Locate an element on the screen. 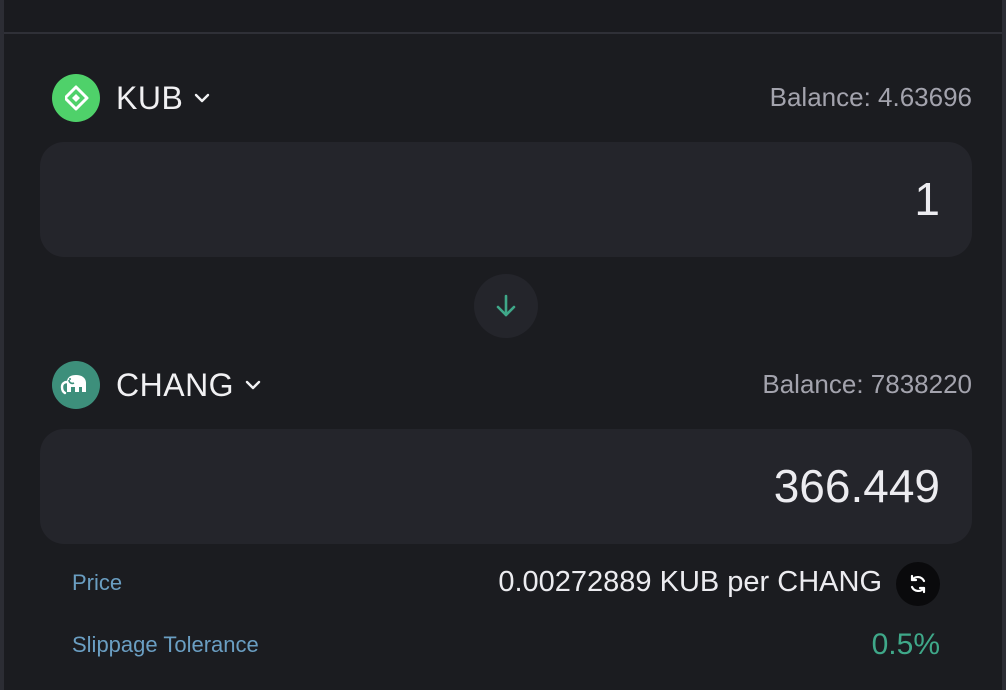 This screenshot has height=690, width=1006. swap-direction-button is located at coordinates (506, 306).